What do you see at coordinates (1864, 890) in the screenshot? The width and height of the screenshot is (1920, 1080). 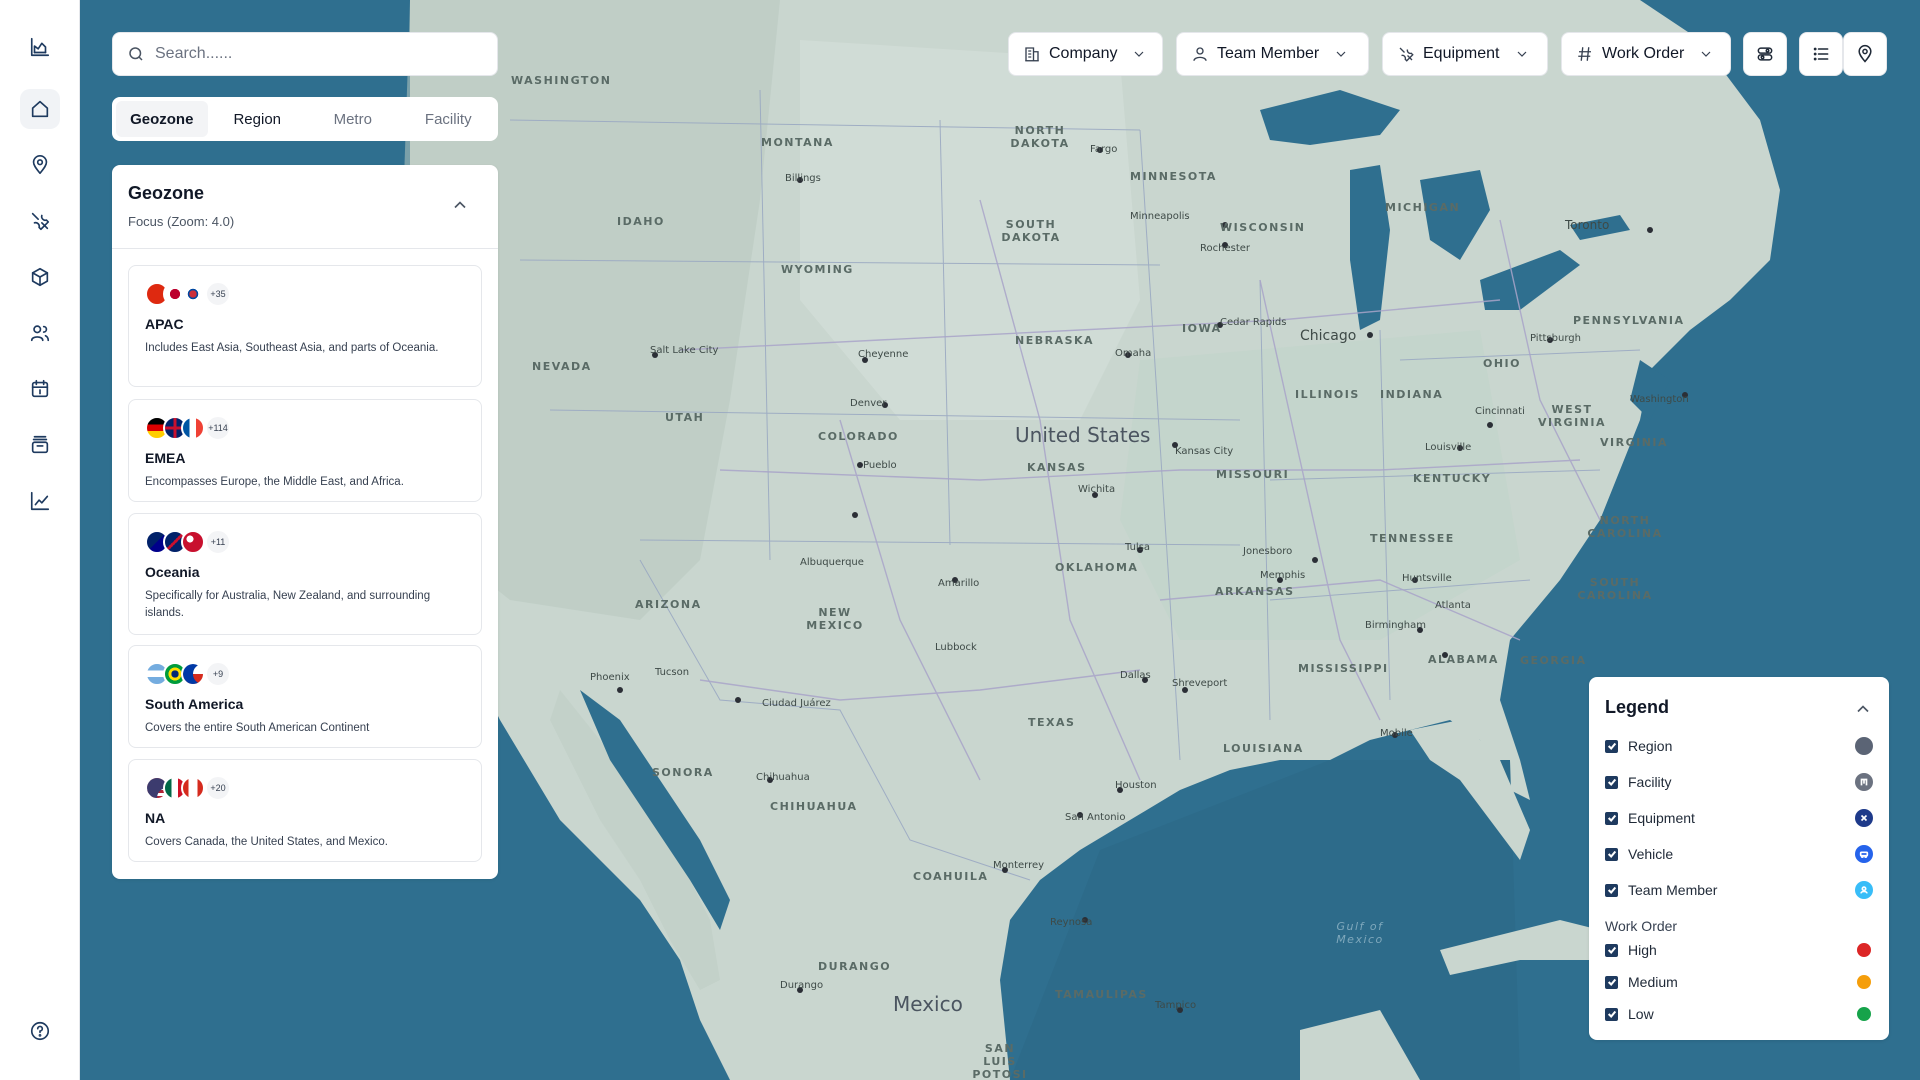 I see `team-member-marker-icon` at bounding box center [1864, 890].